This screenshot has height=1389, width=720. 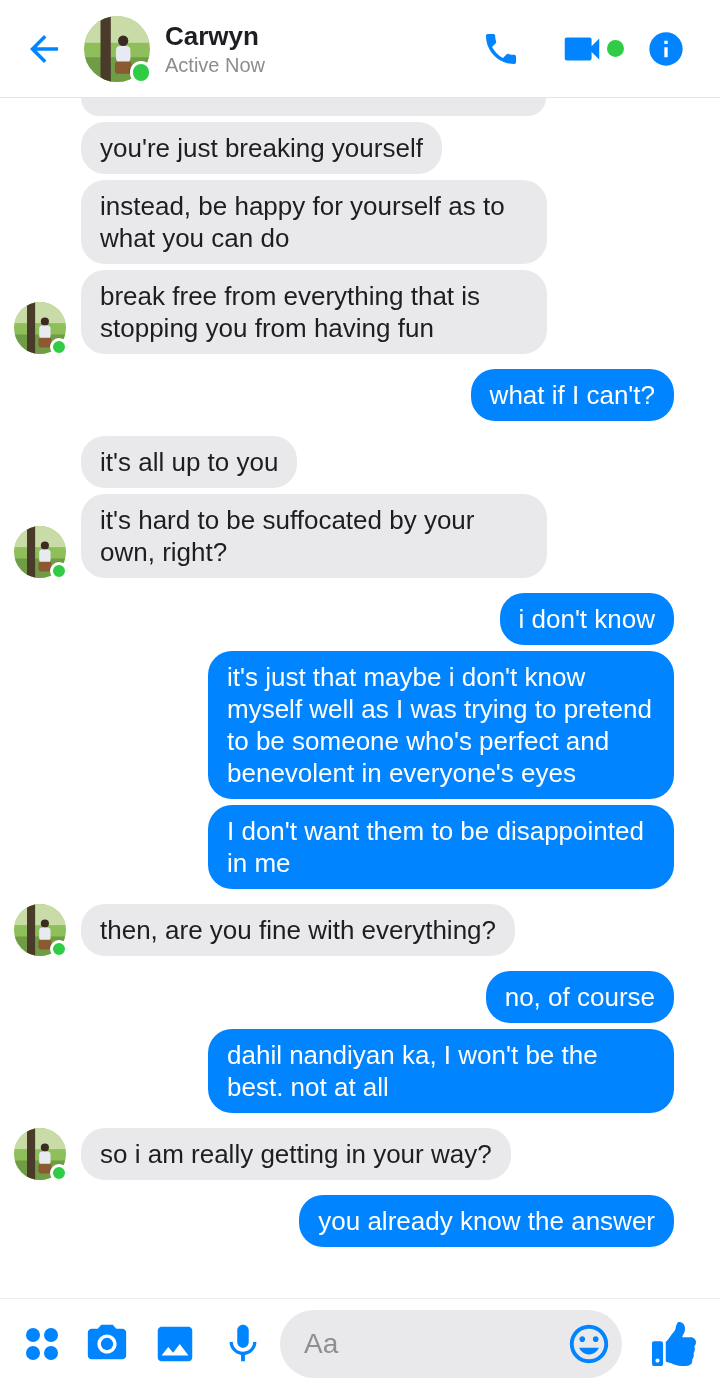 I want to click on contact-status: Active Now, so click(x=215, y=65).